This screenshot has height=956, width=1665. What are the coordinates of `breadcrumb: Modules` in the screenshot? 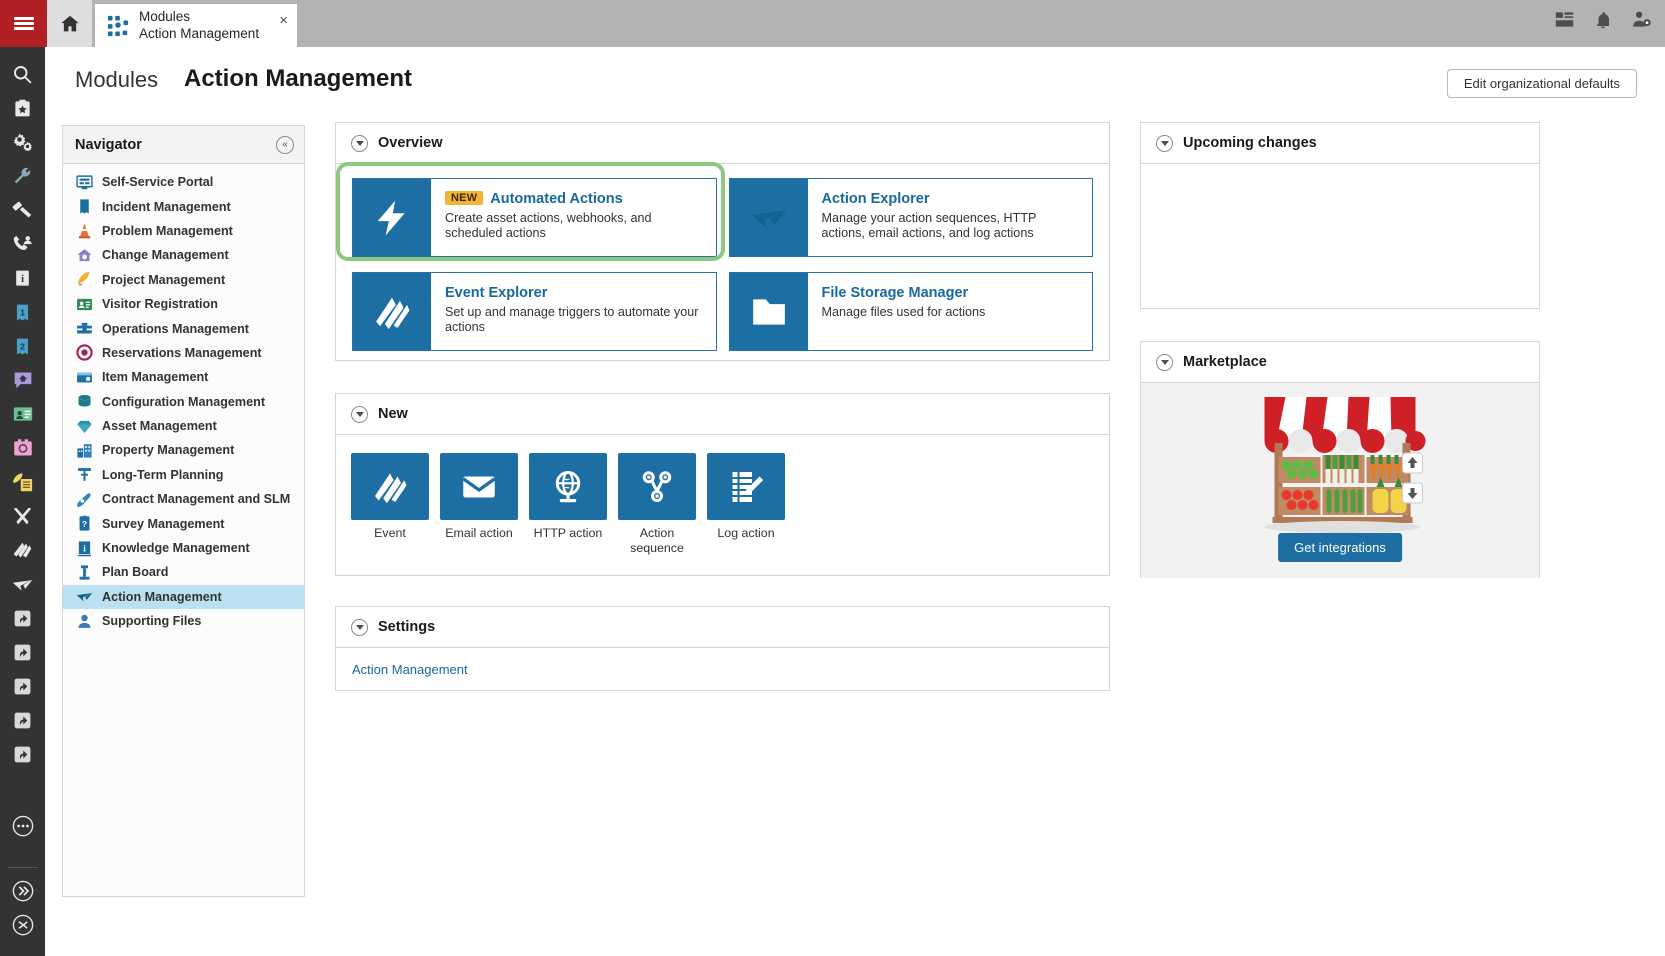 It's located at (116, 80).